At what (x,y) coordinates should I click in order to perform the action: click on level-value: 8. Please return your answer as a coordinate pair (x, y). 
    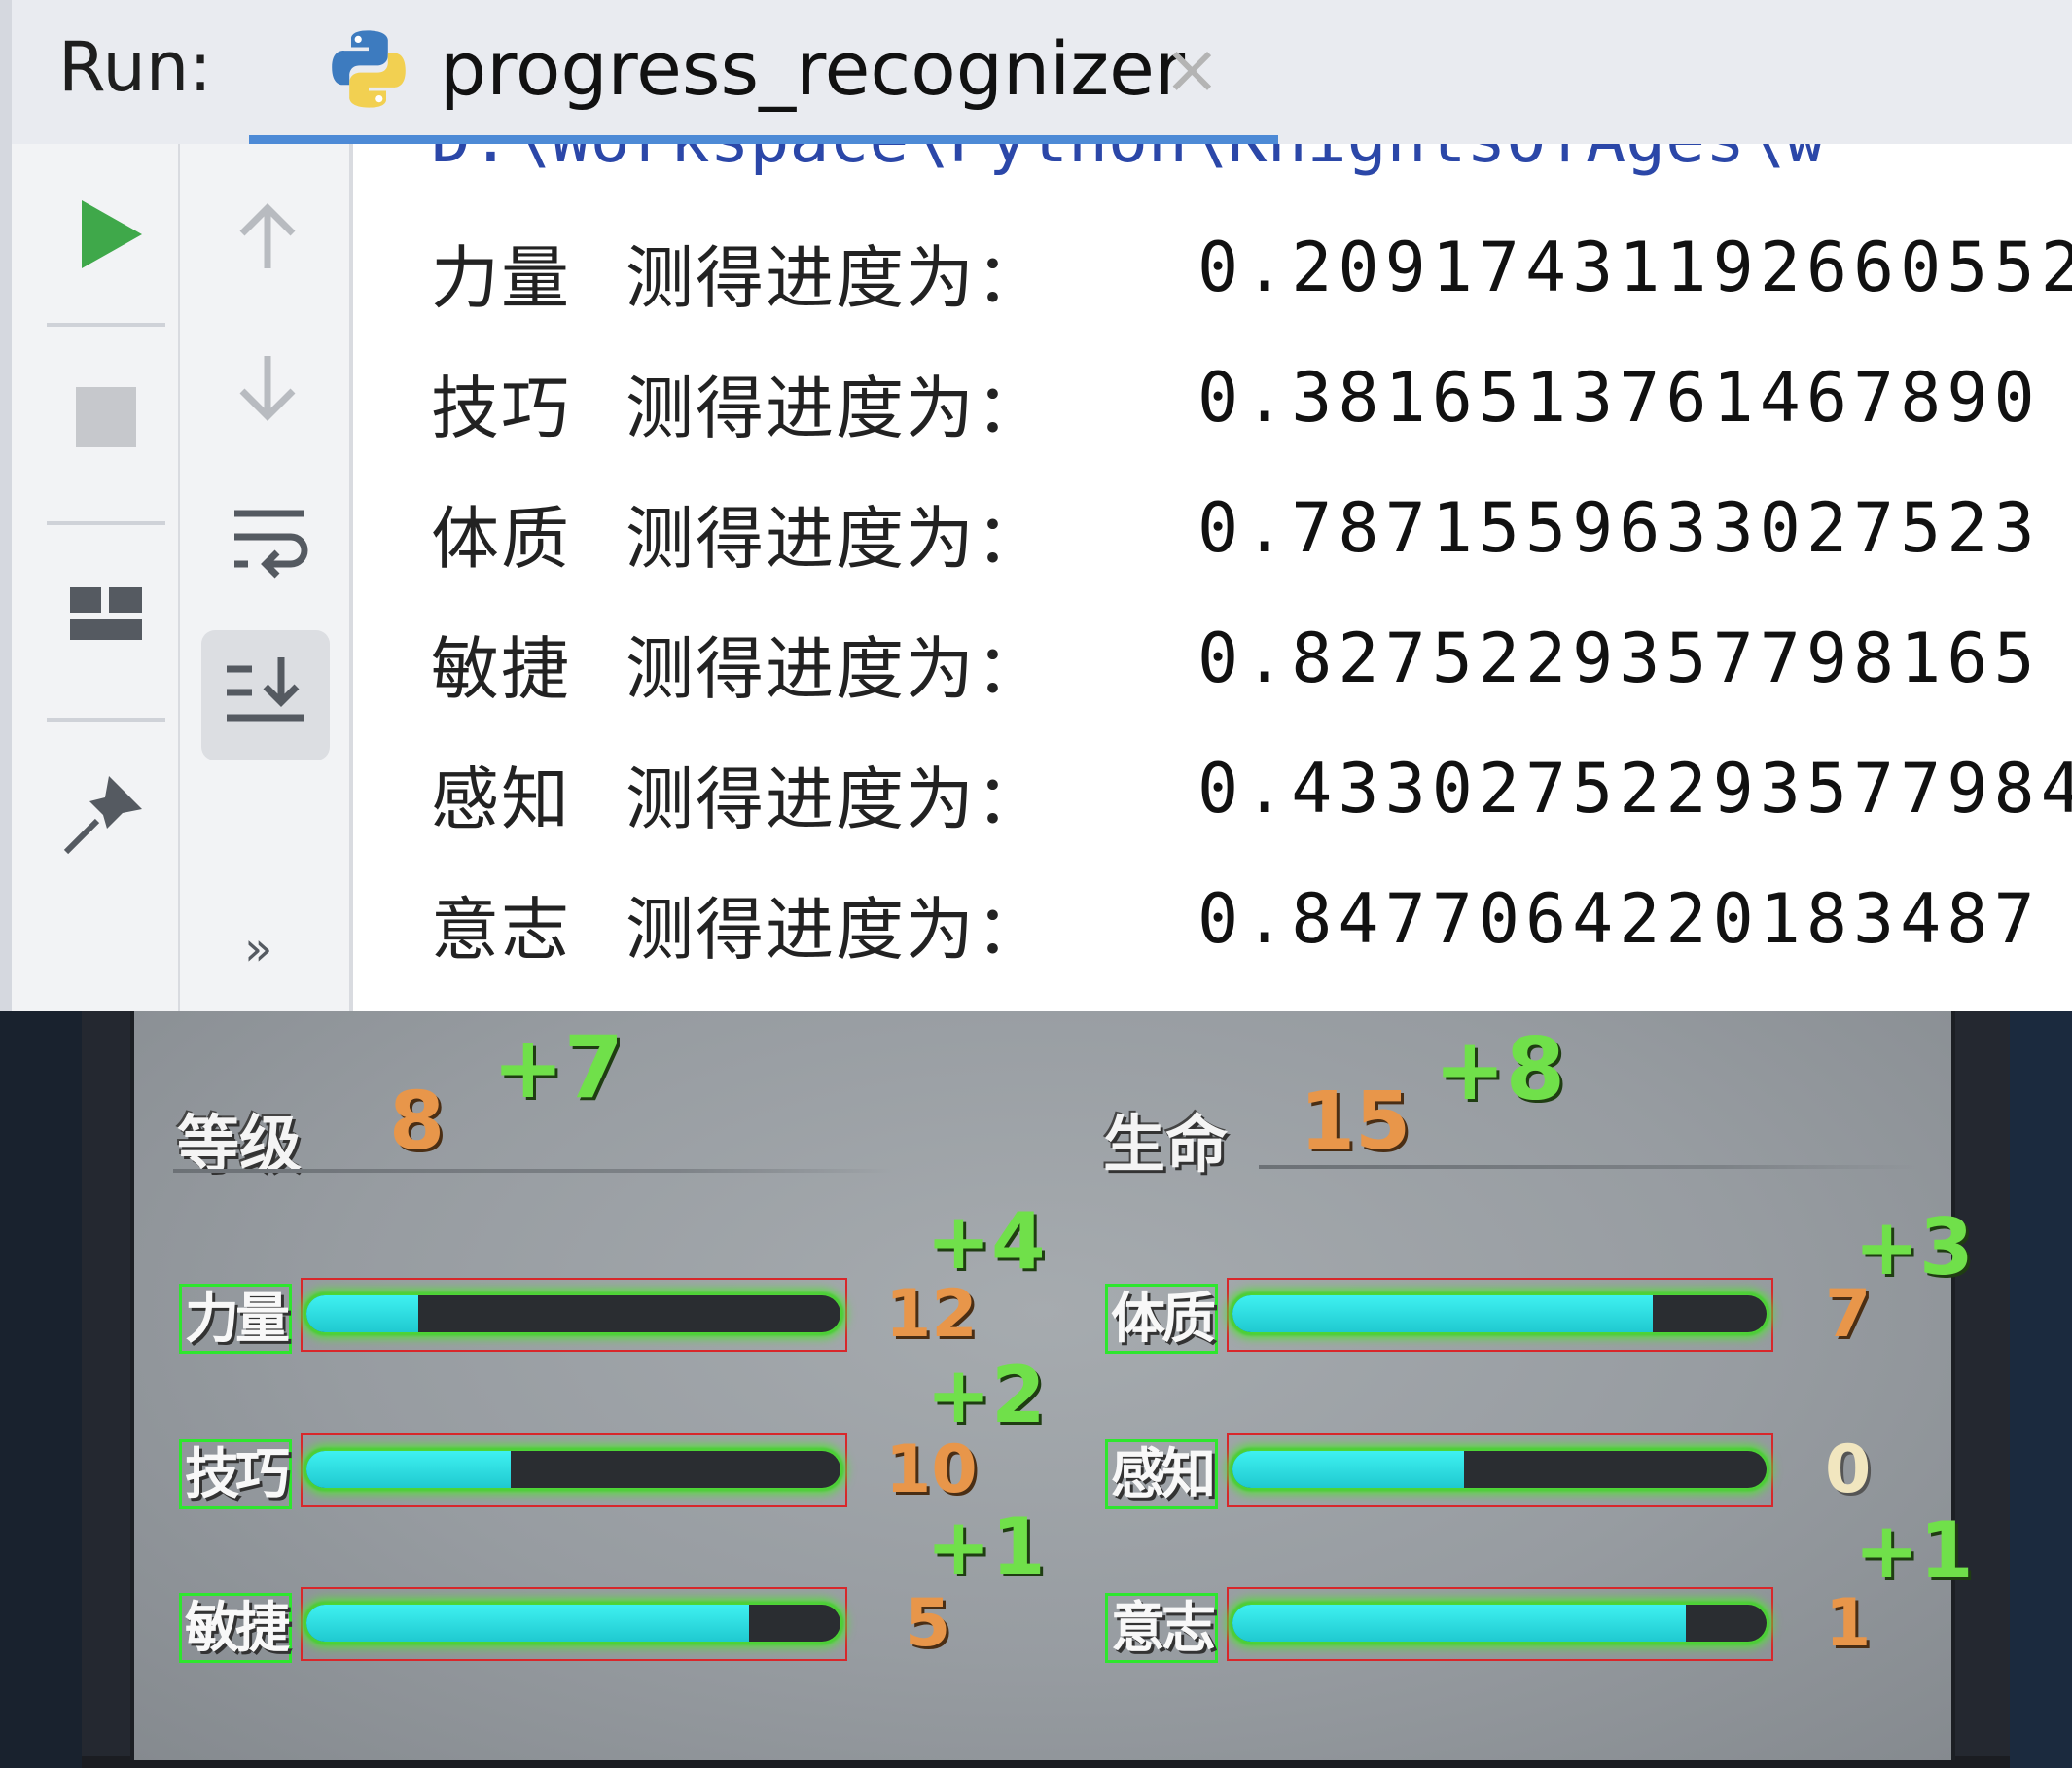
    Looking at the image, I should click on (418, 1122).